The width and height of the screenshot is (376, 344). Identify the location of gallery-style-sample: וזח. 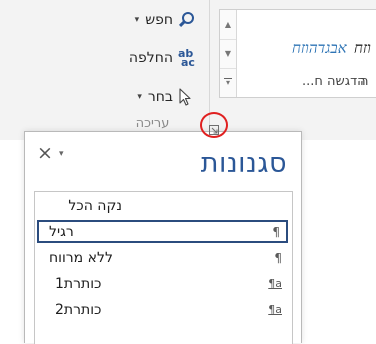
(362, 48).